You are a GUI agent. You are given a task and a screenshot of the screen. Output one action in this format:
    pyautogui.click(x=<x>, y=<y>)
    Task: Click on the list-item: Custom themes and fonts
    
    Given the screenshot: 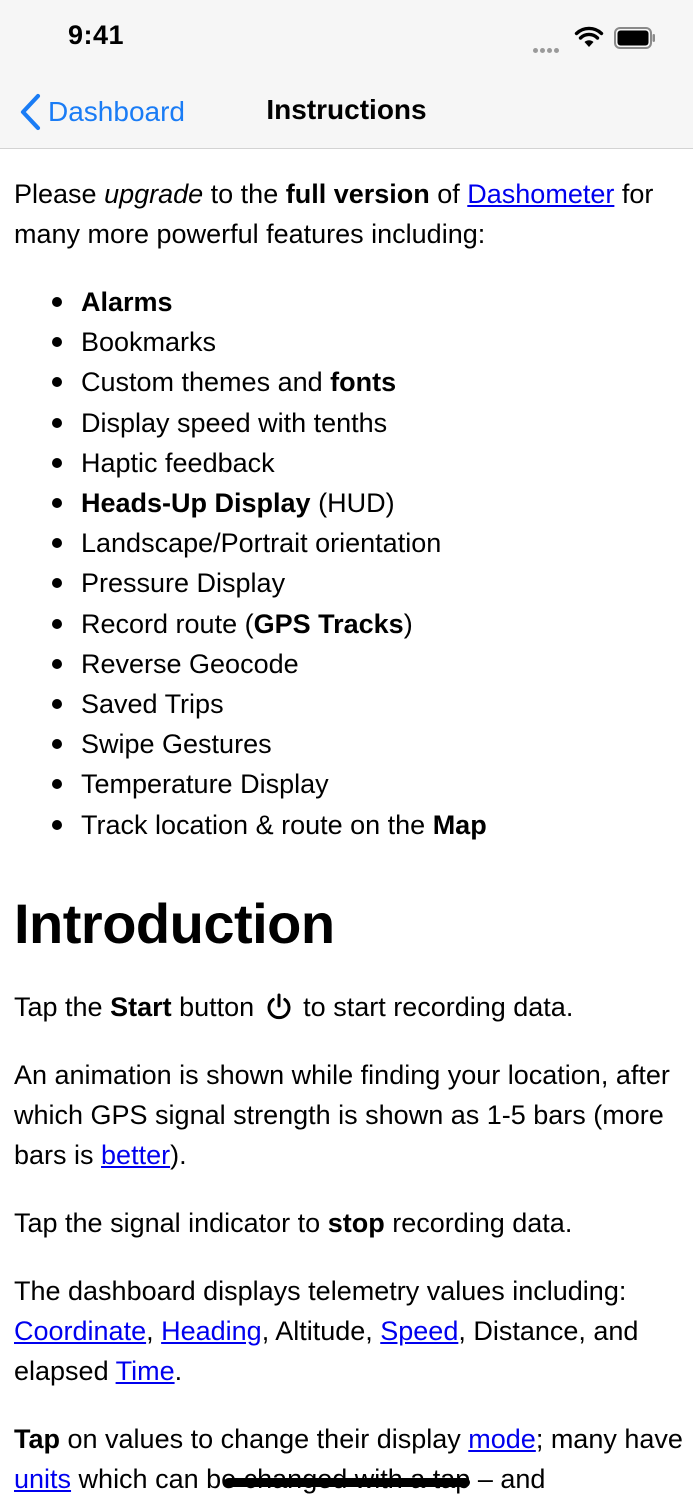 What is the action you would take?
    pyautogui.click(x=349, y=382)
    